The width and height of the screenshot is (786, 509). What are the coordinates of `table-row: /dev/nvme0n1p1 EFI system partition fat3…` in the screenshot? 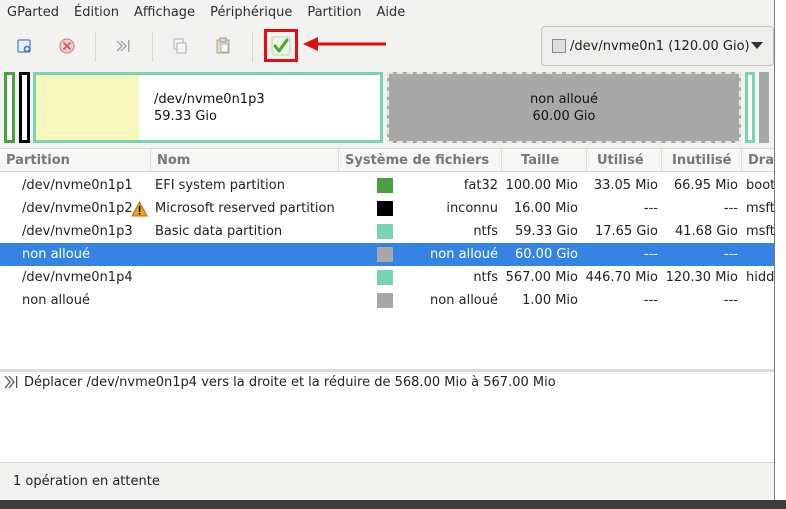 It's located at (387, 185).